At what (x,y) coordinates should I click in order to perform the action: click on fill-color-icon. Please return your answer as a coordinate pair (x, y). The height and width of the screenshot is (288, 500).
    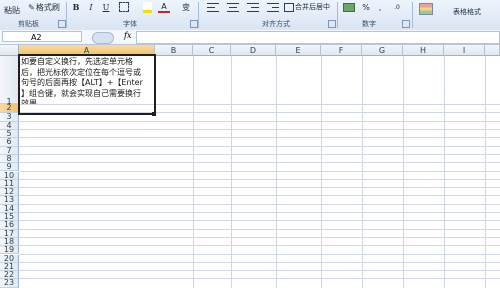
    Looking at the image, I should click on (147, 7).